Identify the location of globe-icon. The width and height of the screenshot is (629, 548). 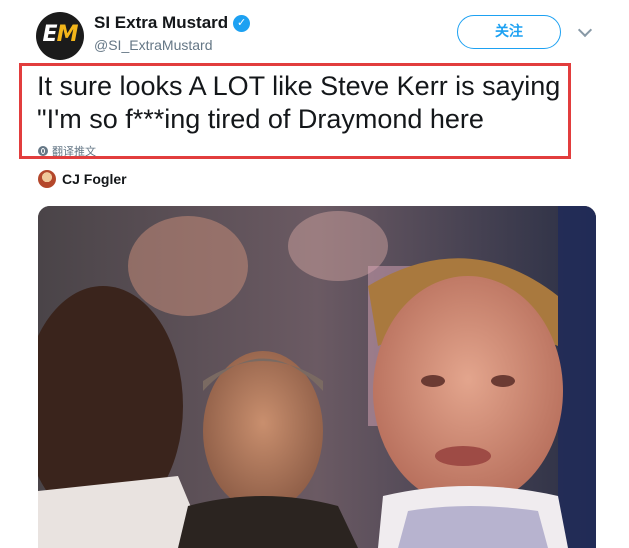
(43, 151).